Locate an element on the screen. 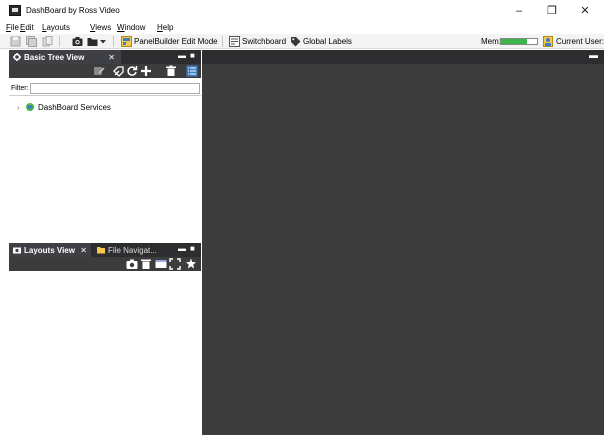  refresh-icon is located at coordinates (132, 71).